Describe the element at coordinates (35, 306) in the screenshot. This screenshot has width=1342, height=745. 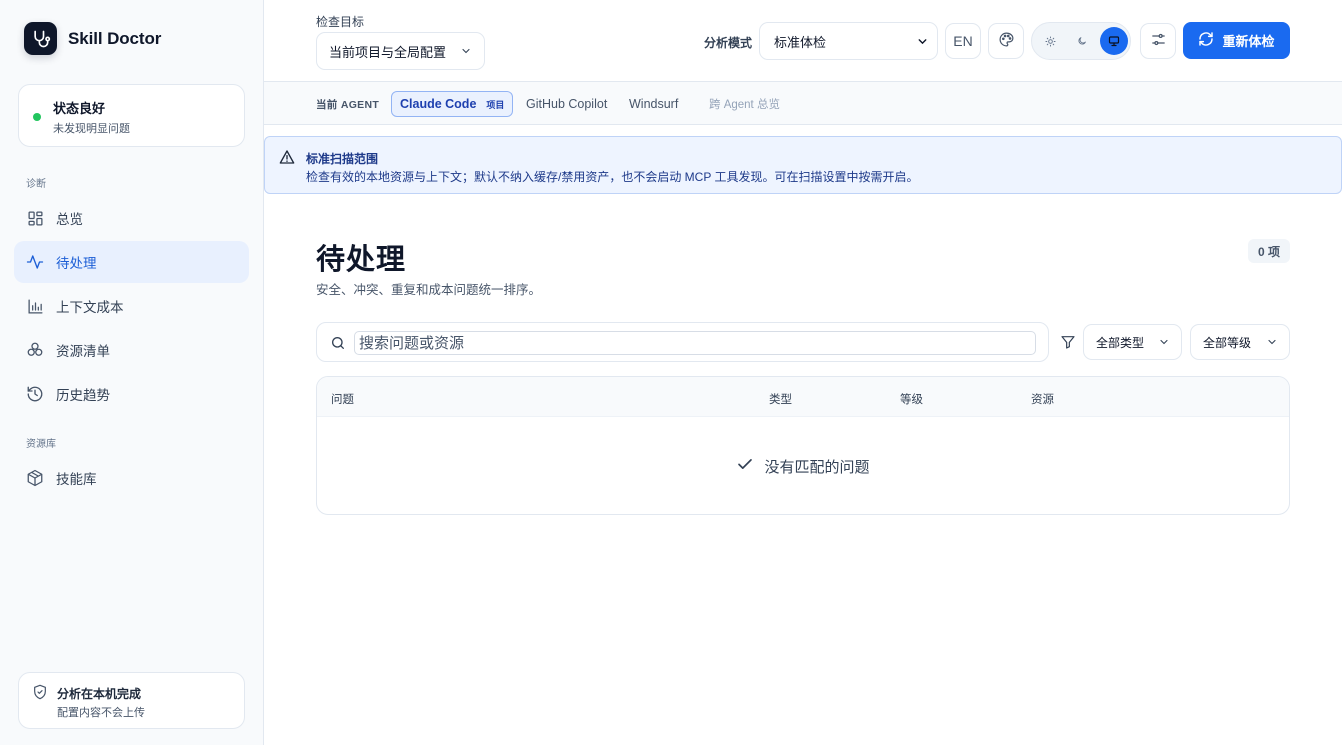
I see `bar-chart-icon` at that location.